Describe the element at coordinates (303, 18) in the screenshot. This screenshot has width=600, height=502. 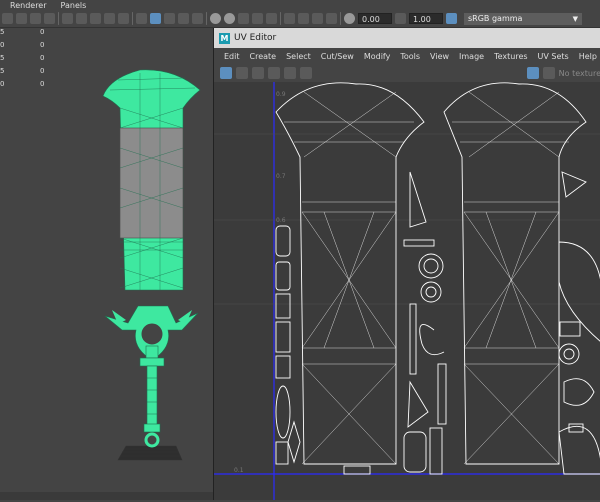
I see `xray-joints-icon` at that location.